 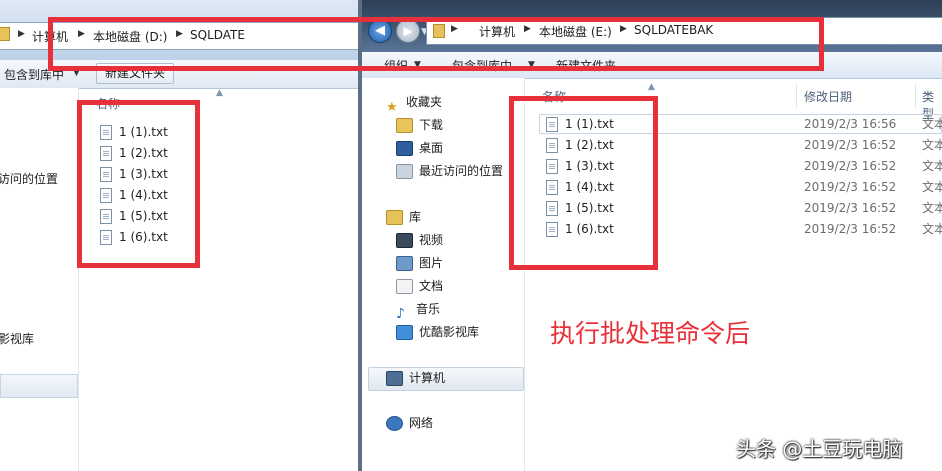 I want to click on pictures-icon, so click(x=404, y=263).